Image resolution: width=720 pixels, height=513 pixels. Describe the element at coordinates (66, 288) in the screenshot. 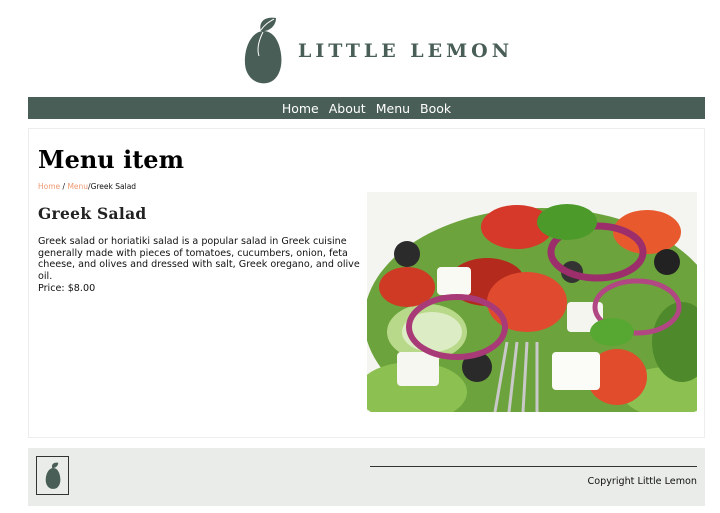

I see `item-price: Price: $8.00` at that location.